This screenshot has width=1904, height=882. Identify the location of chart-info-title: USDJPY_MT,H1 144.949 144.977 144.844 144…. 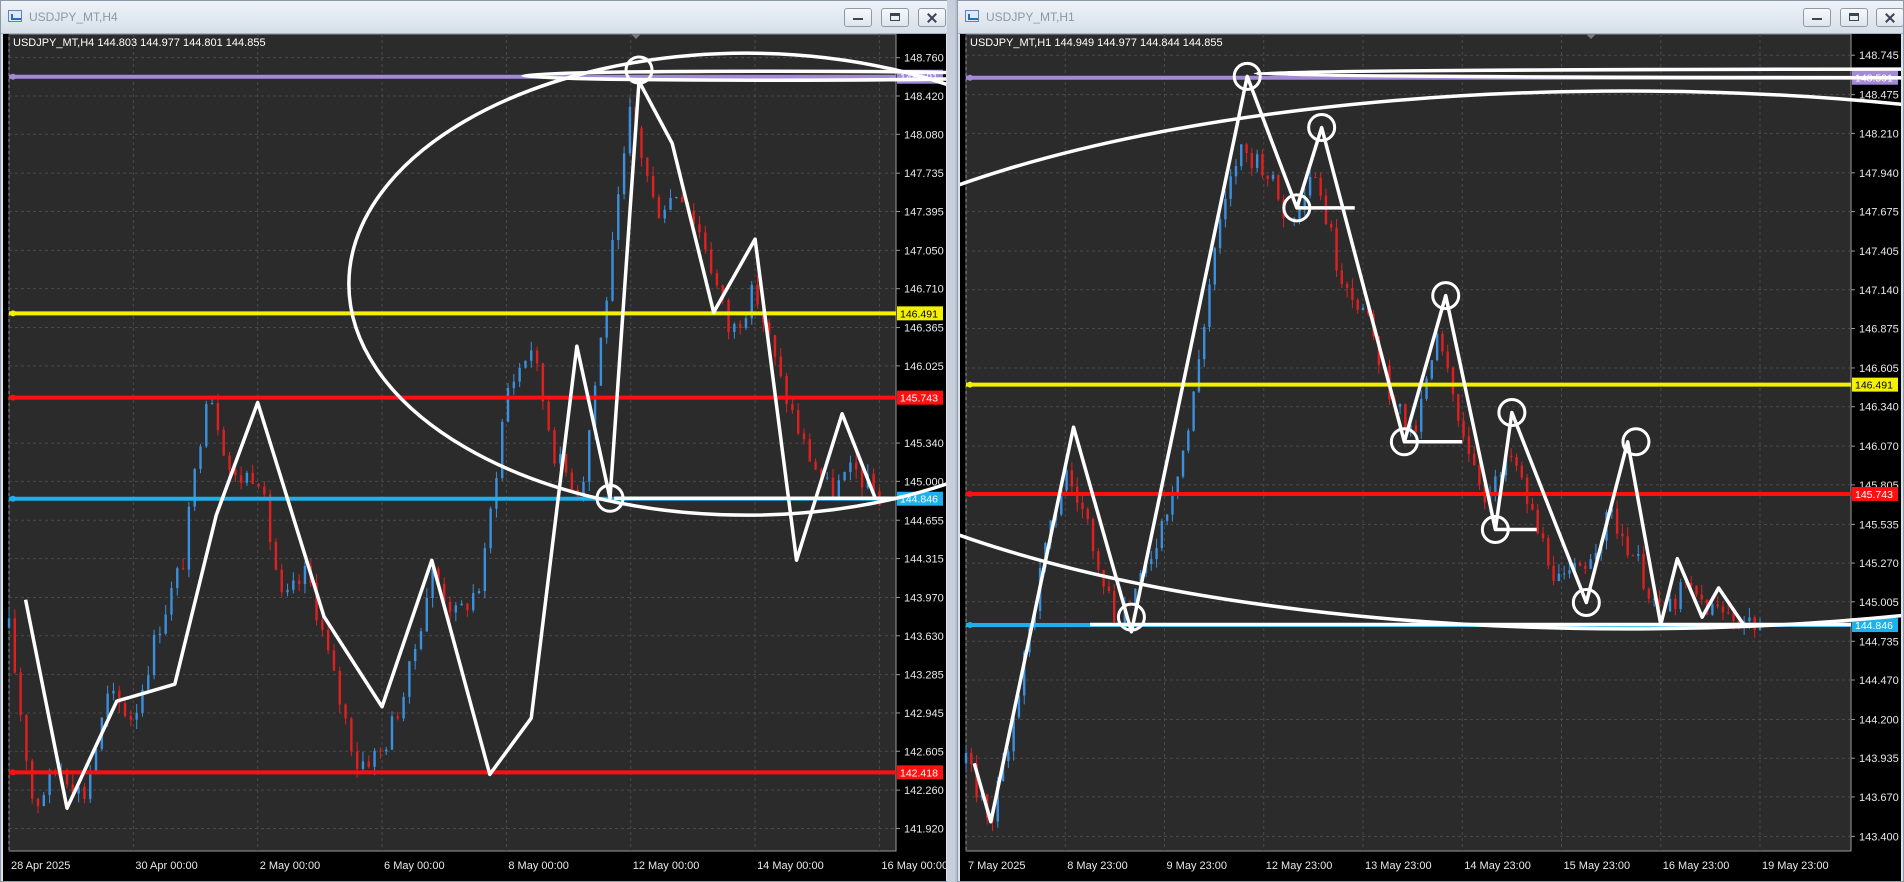
(1096, 43).